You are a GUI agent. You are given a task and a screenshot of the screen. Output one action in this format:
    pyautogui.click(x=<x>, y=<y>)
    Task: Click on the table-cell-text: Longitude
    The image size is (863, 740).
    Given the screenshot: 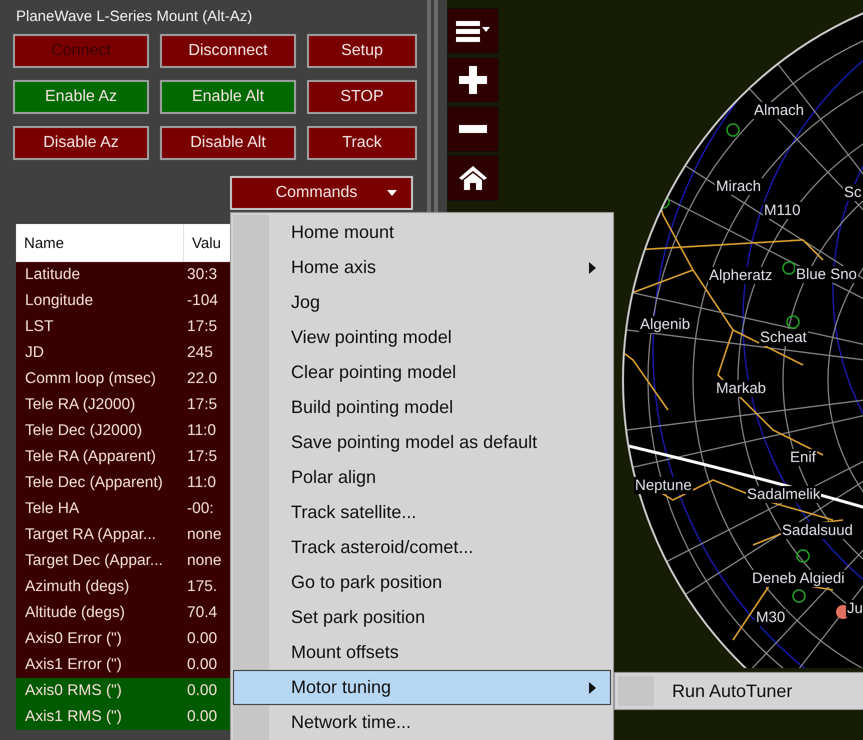 What is the action you would take?
    pyautogui.click(x=59, y=301)
    